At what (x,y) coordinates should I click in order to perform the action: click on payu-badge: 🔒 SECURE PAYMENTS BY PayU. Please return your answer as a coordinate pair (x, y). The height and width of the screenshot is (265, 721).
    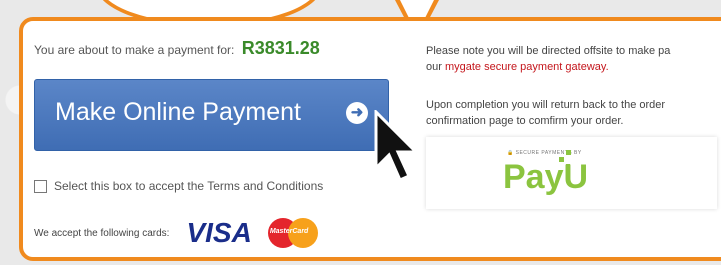
    Looking at the image, I should click on (571, 173).